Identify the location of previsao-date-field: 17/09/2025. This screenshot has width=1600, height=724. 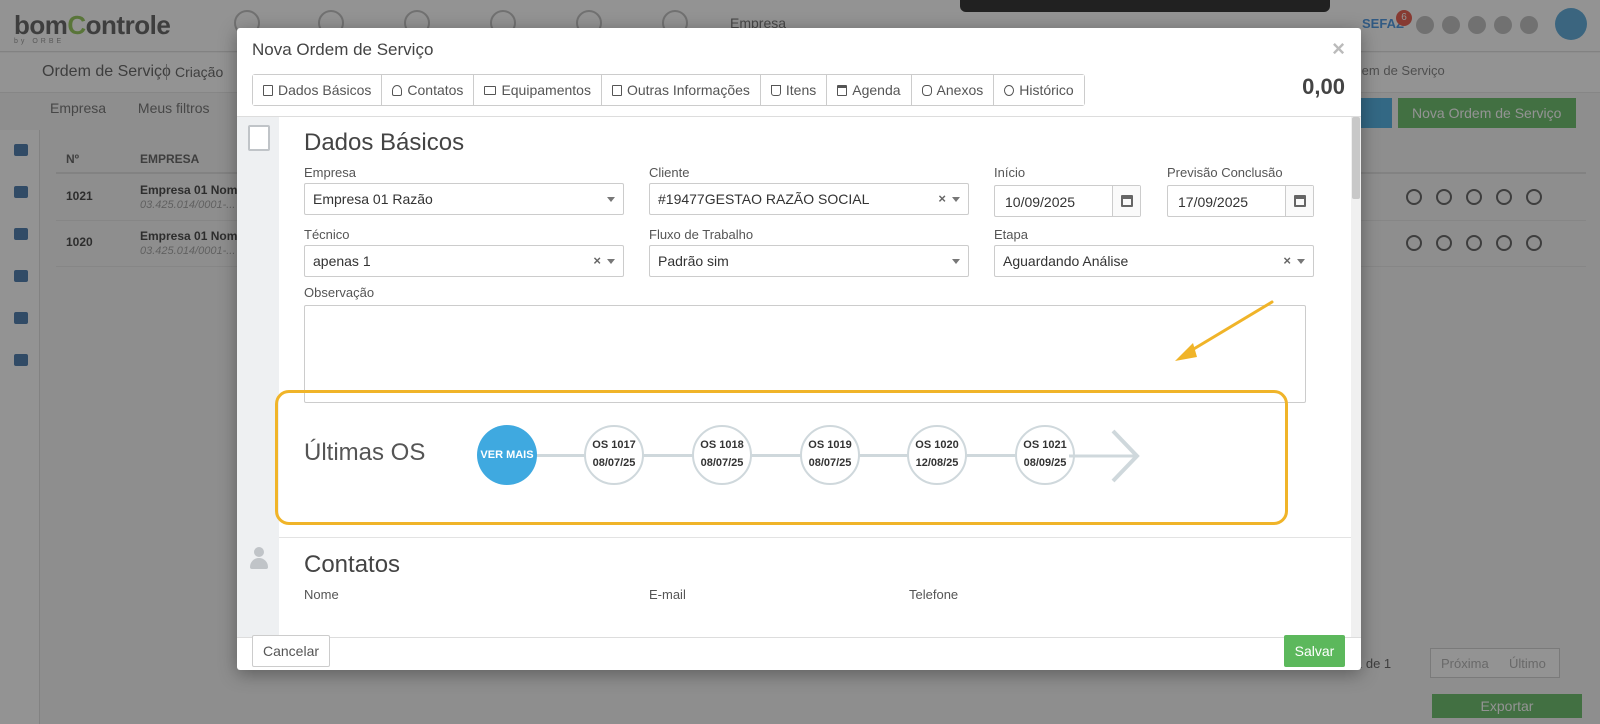
(1240, 201).